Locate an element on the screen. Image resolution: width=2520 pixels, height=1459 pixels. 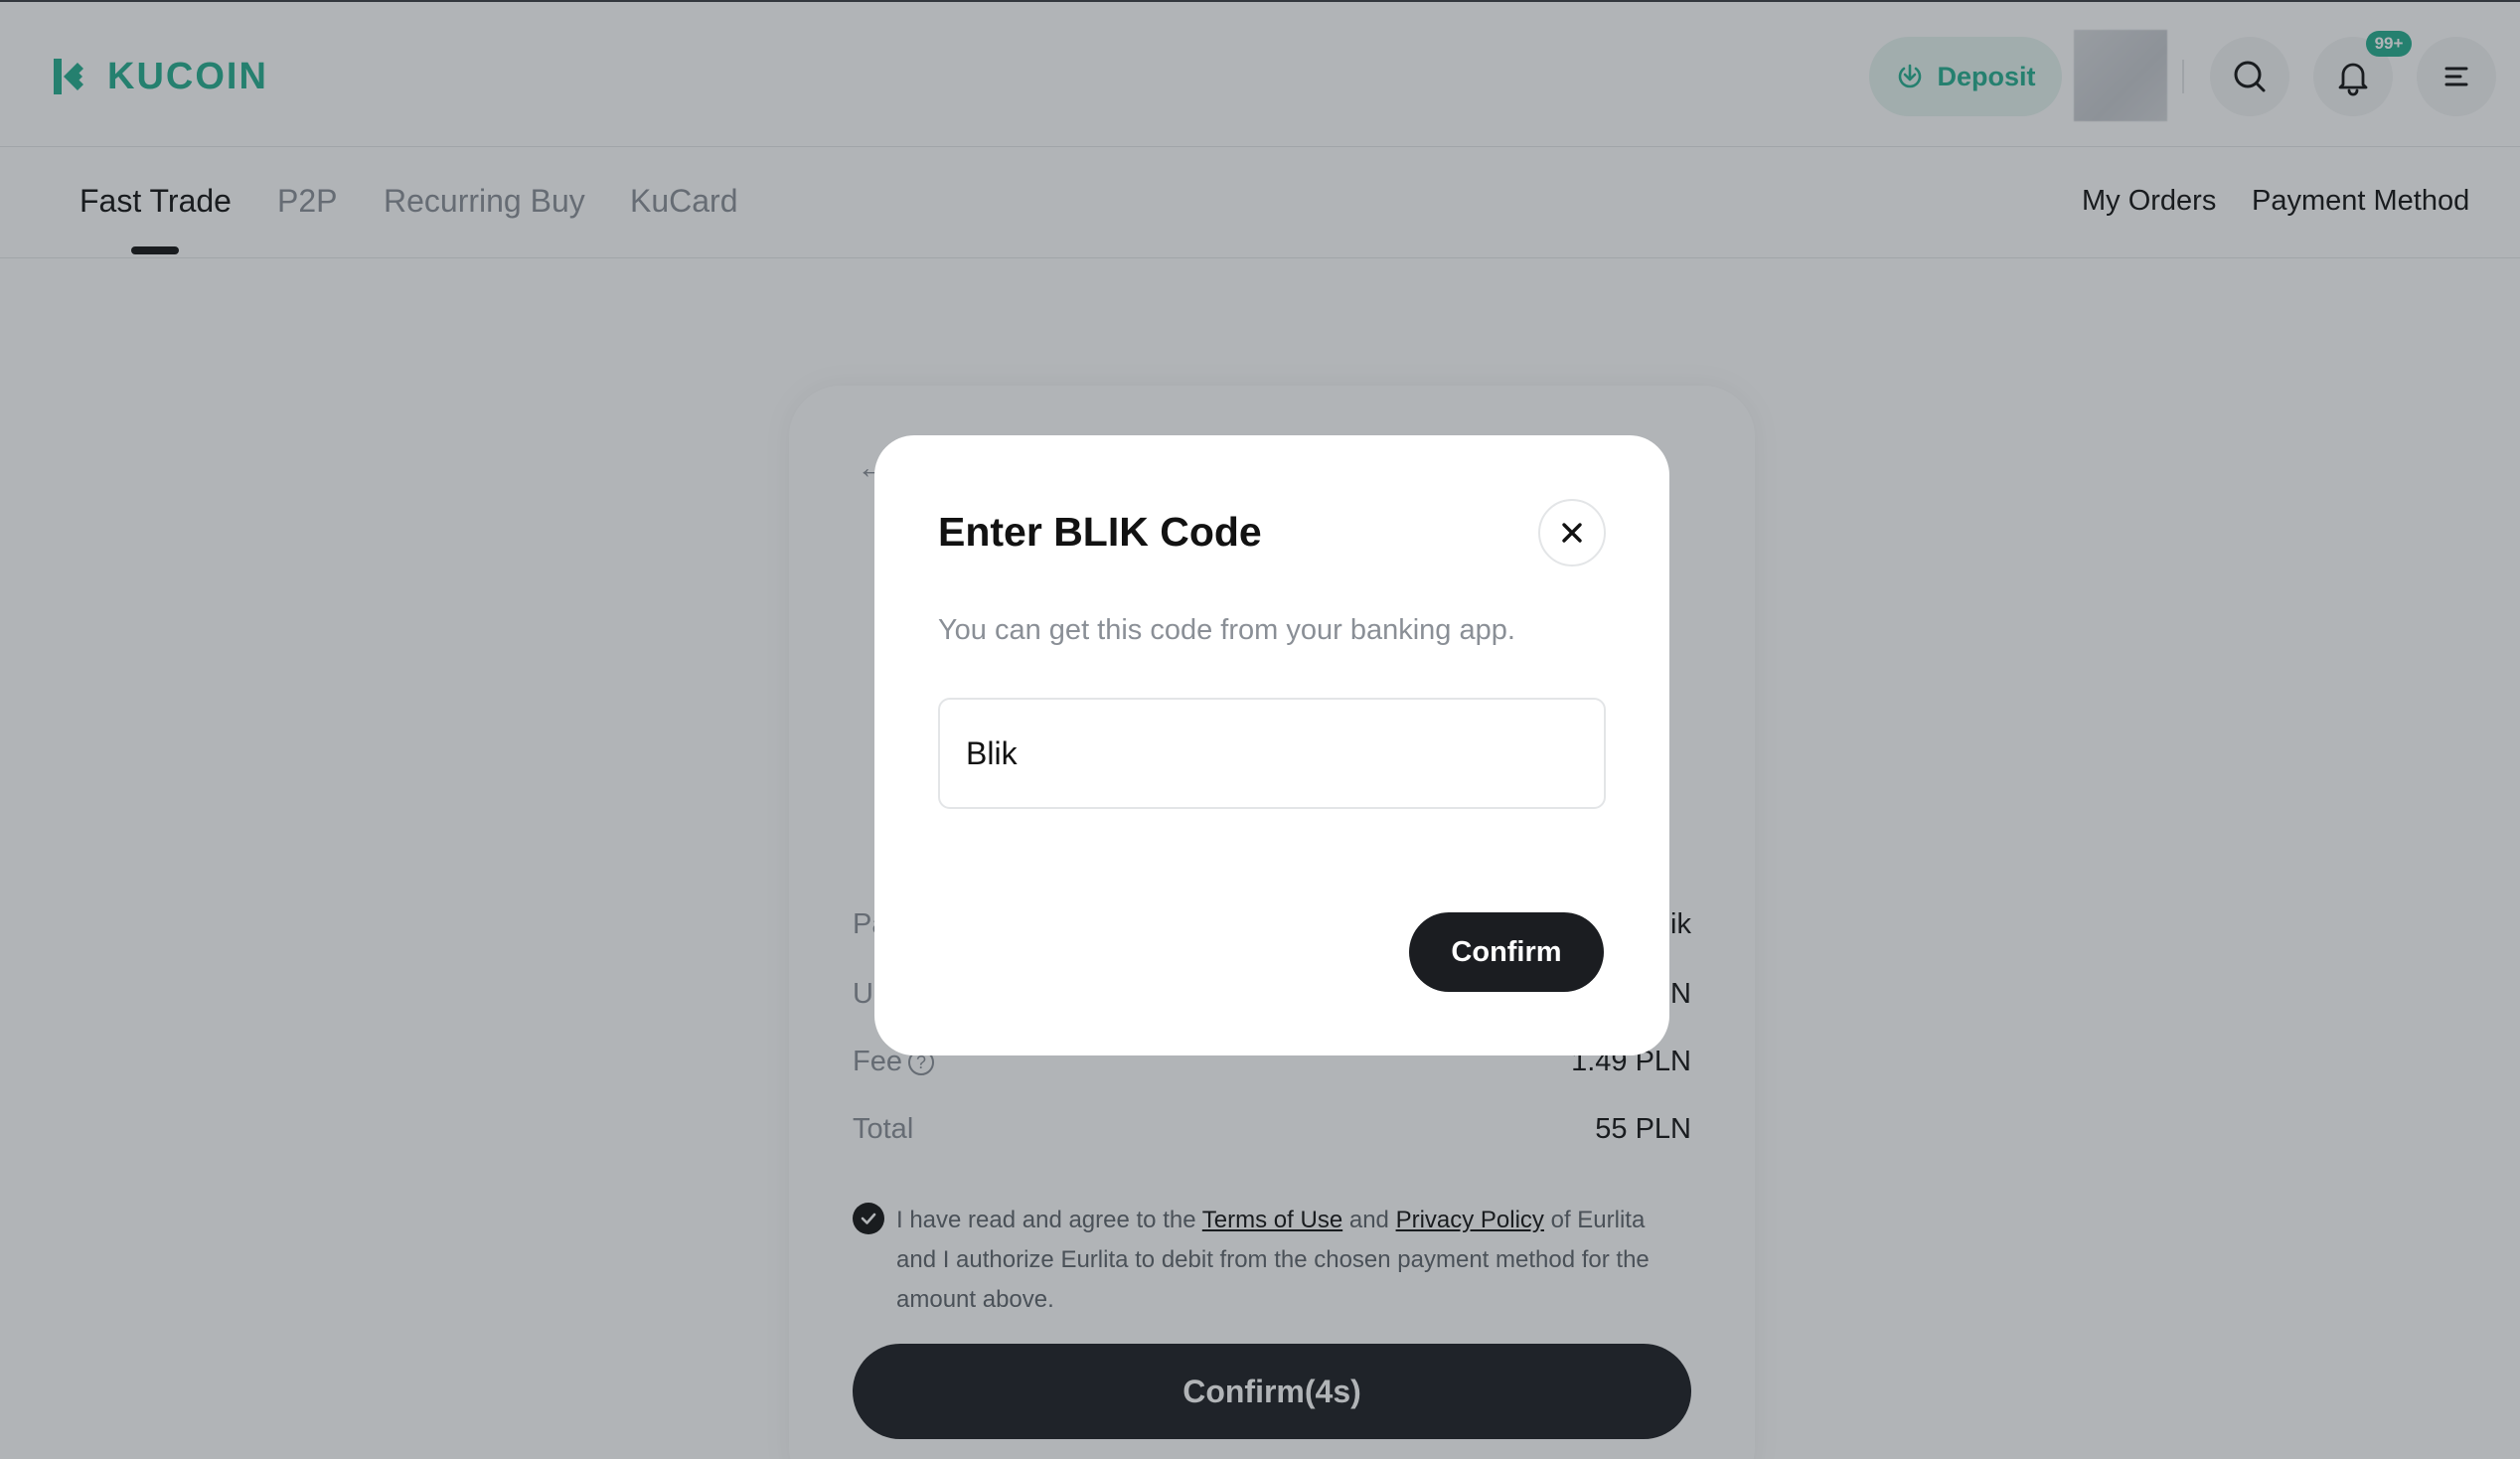
blik-code-input is located at coordinates (1272, 754).